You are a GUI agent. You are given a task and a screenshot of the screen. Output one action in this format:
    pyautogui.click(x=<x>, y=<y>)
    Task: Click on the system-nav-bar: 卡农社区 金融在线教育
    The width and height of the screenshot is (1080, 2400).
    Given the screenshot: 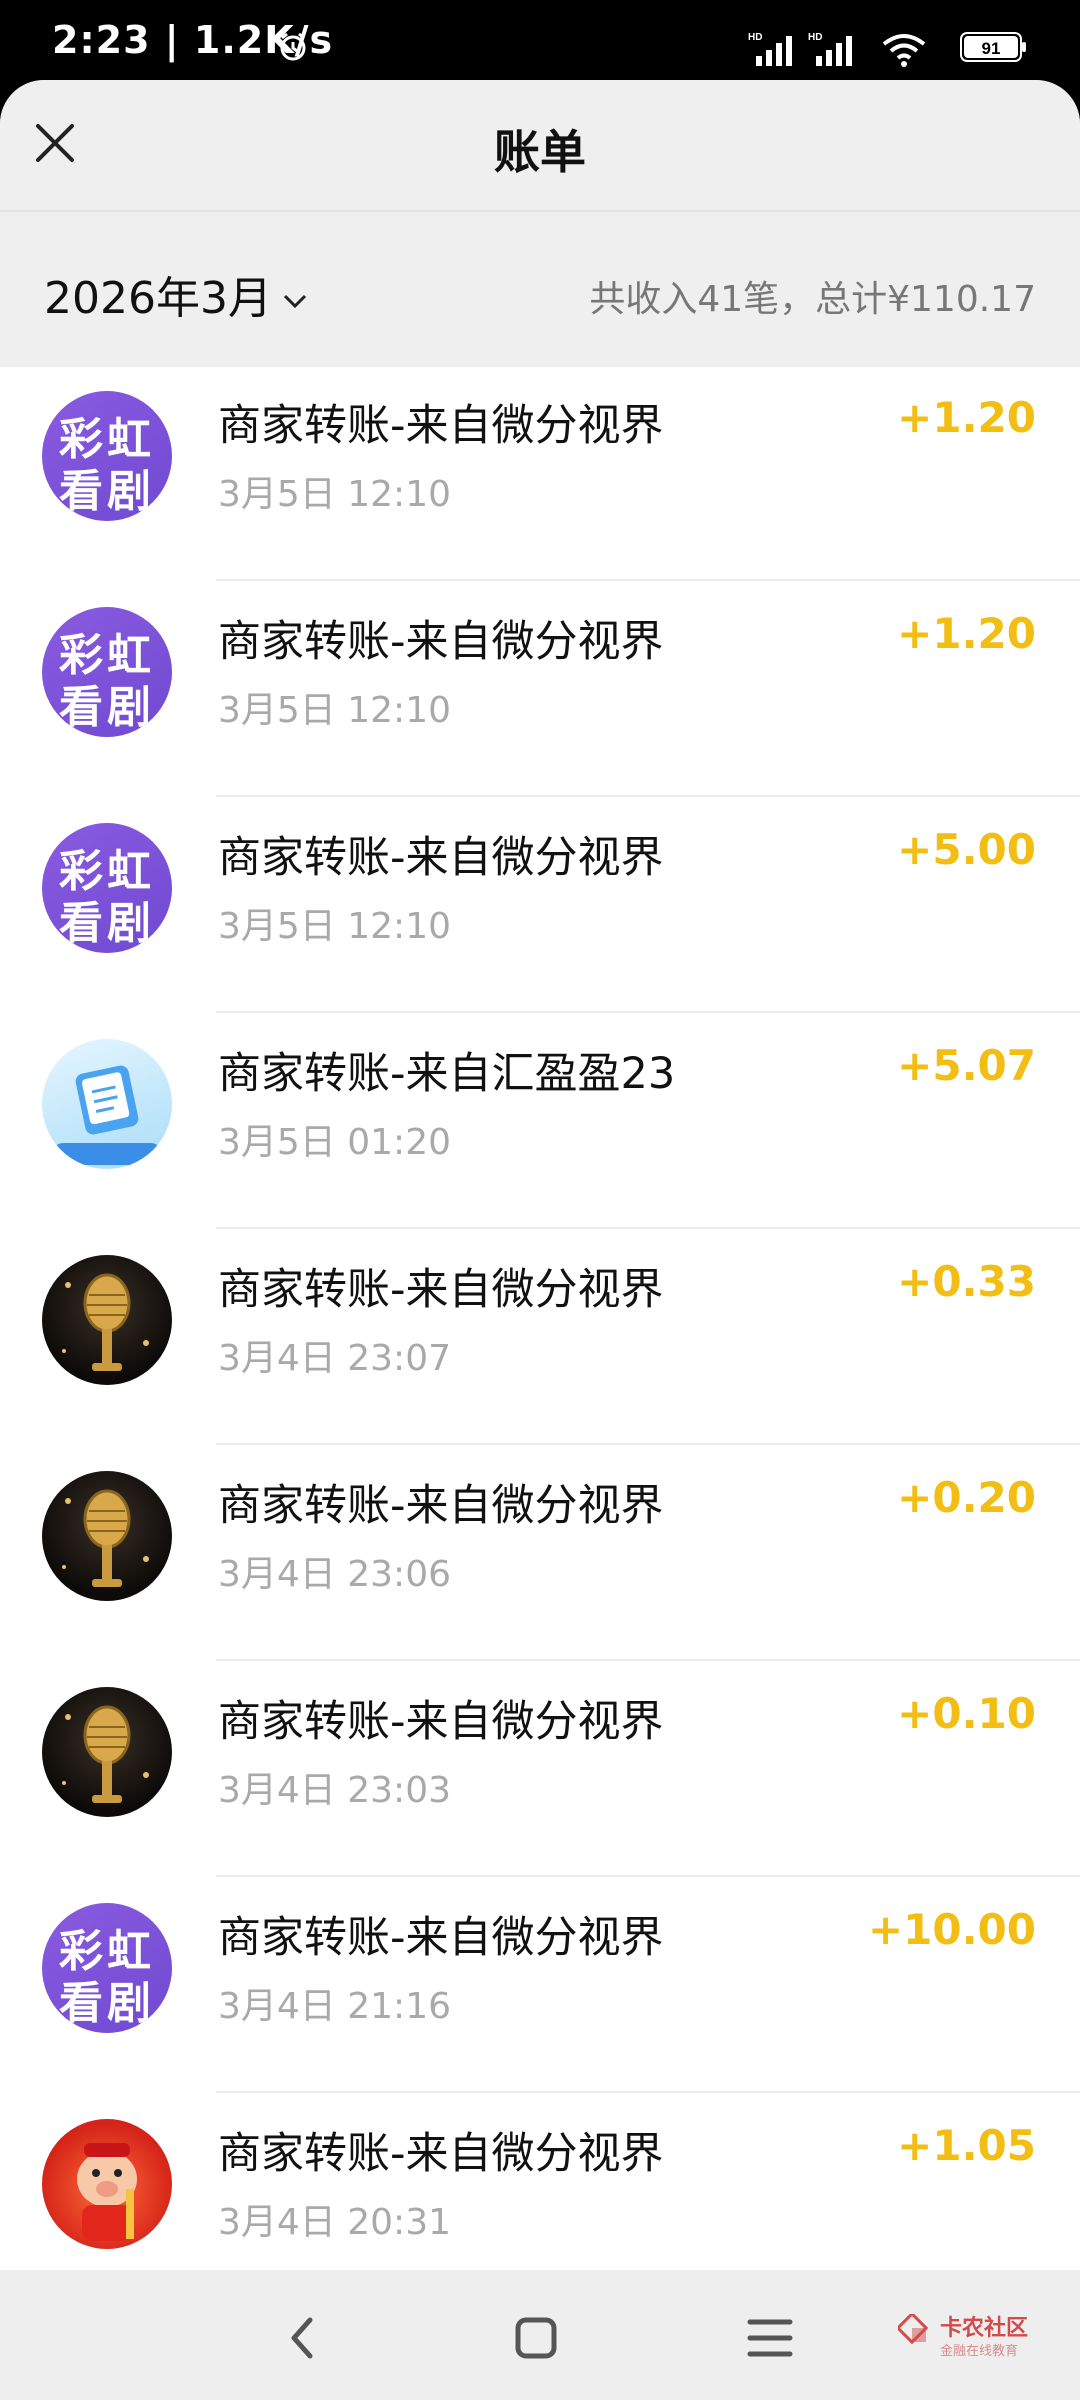 What is the action you would take?
    pyautogui.click(x=540, y=2335)
    